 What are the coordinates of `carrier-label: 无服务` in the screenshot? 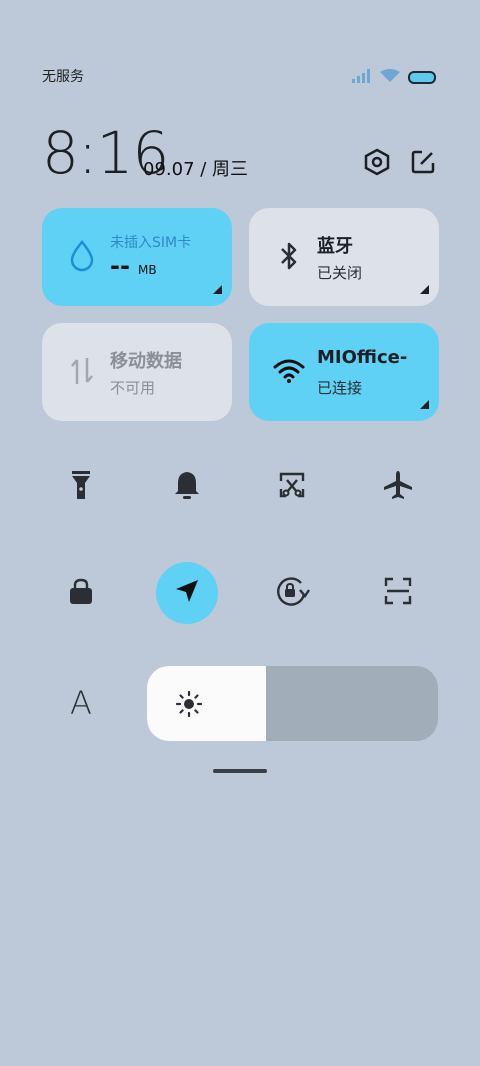 It's located at (63, 77).